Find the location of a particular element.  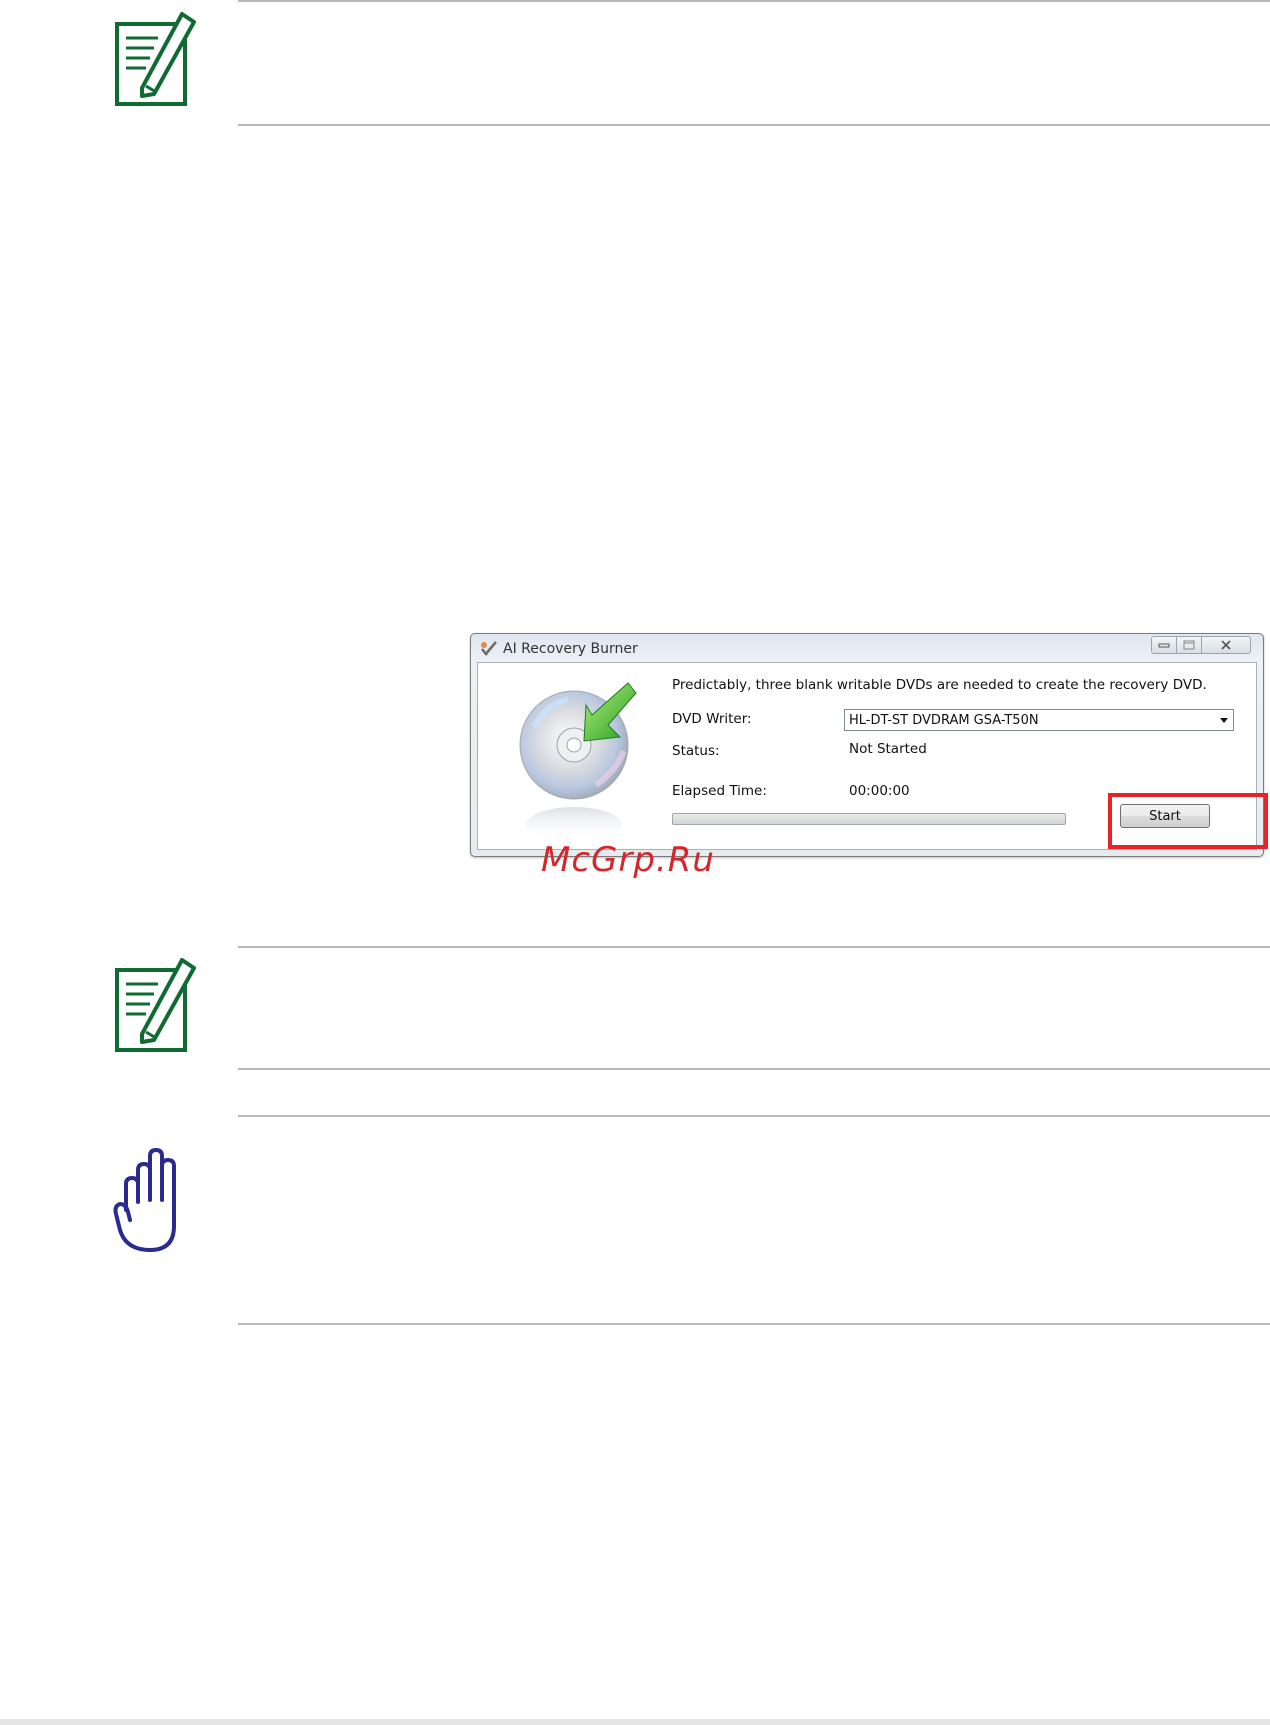

elapsed-time-value: 00:00:00 is located at coordinates (879, 791).